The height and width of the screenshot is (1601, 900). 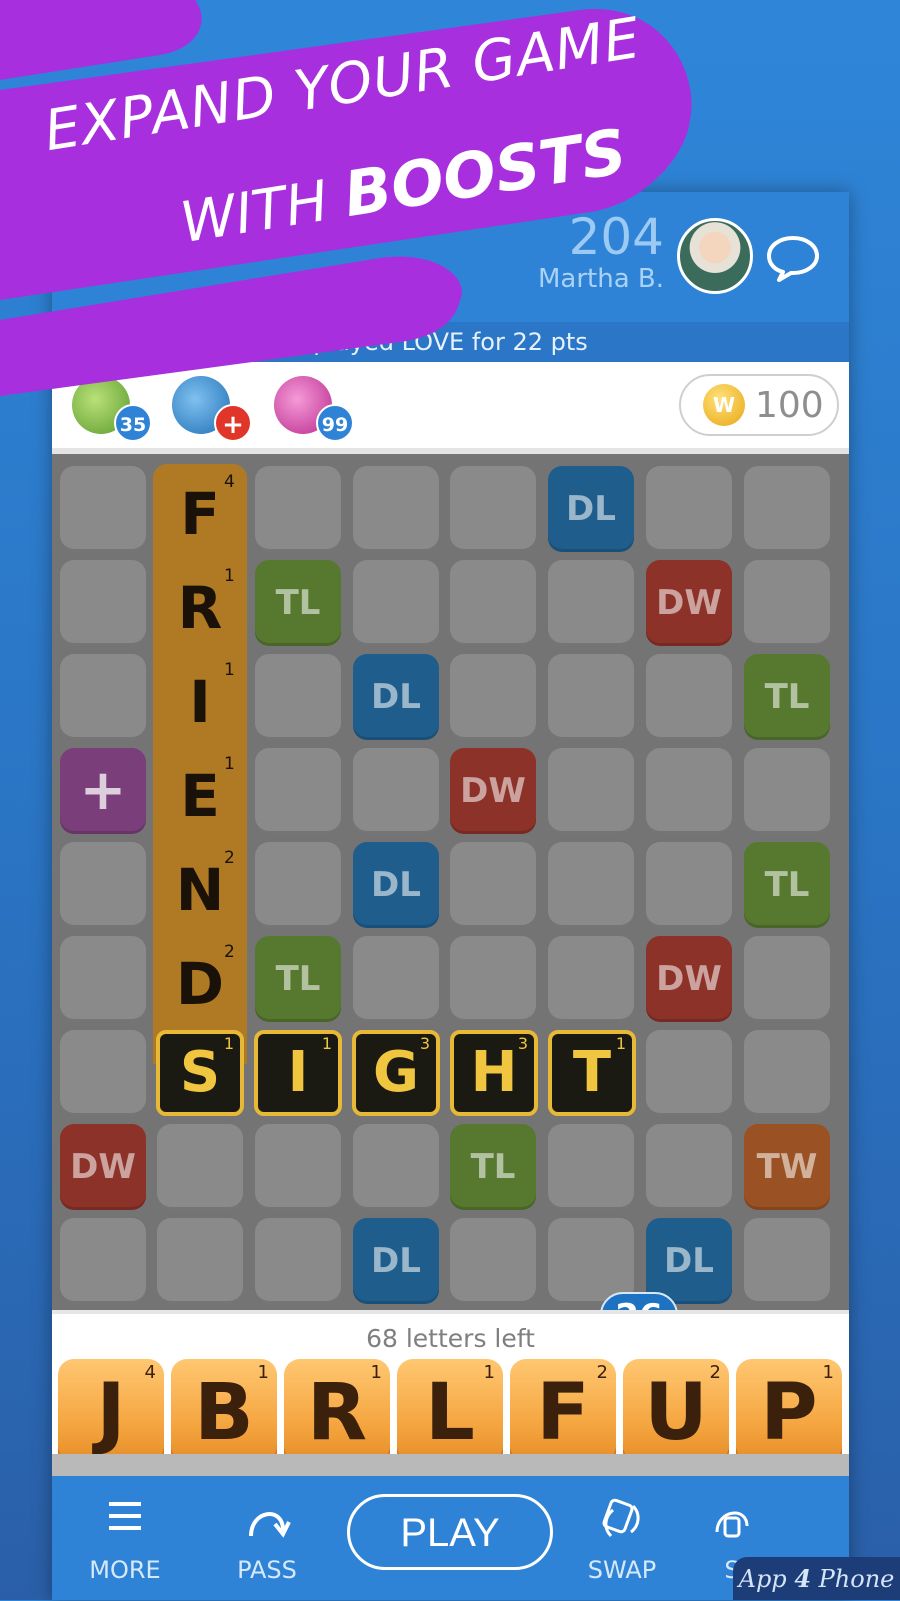 What do you see at coordinates (621, 1518) in the screenshot?
I see `swap-icon` at bounding box center [621, 1518].